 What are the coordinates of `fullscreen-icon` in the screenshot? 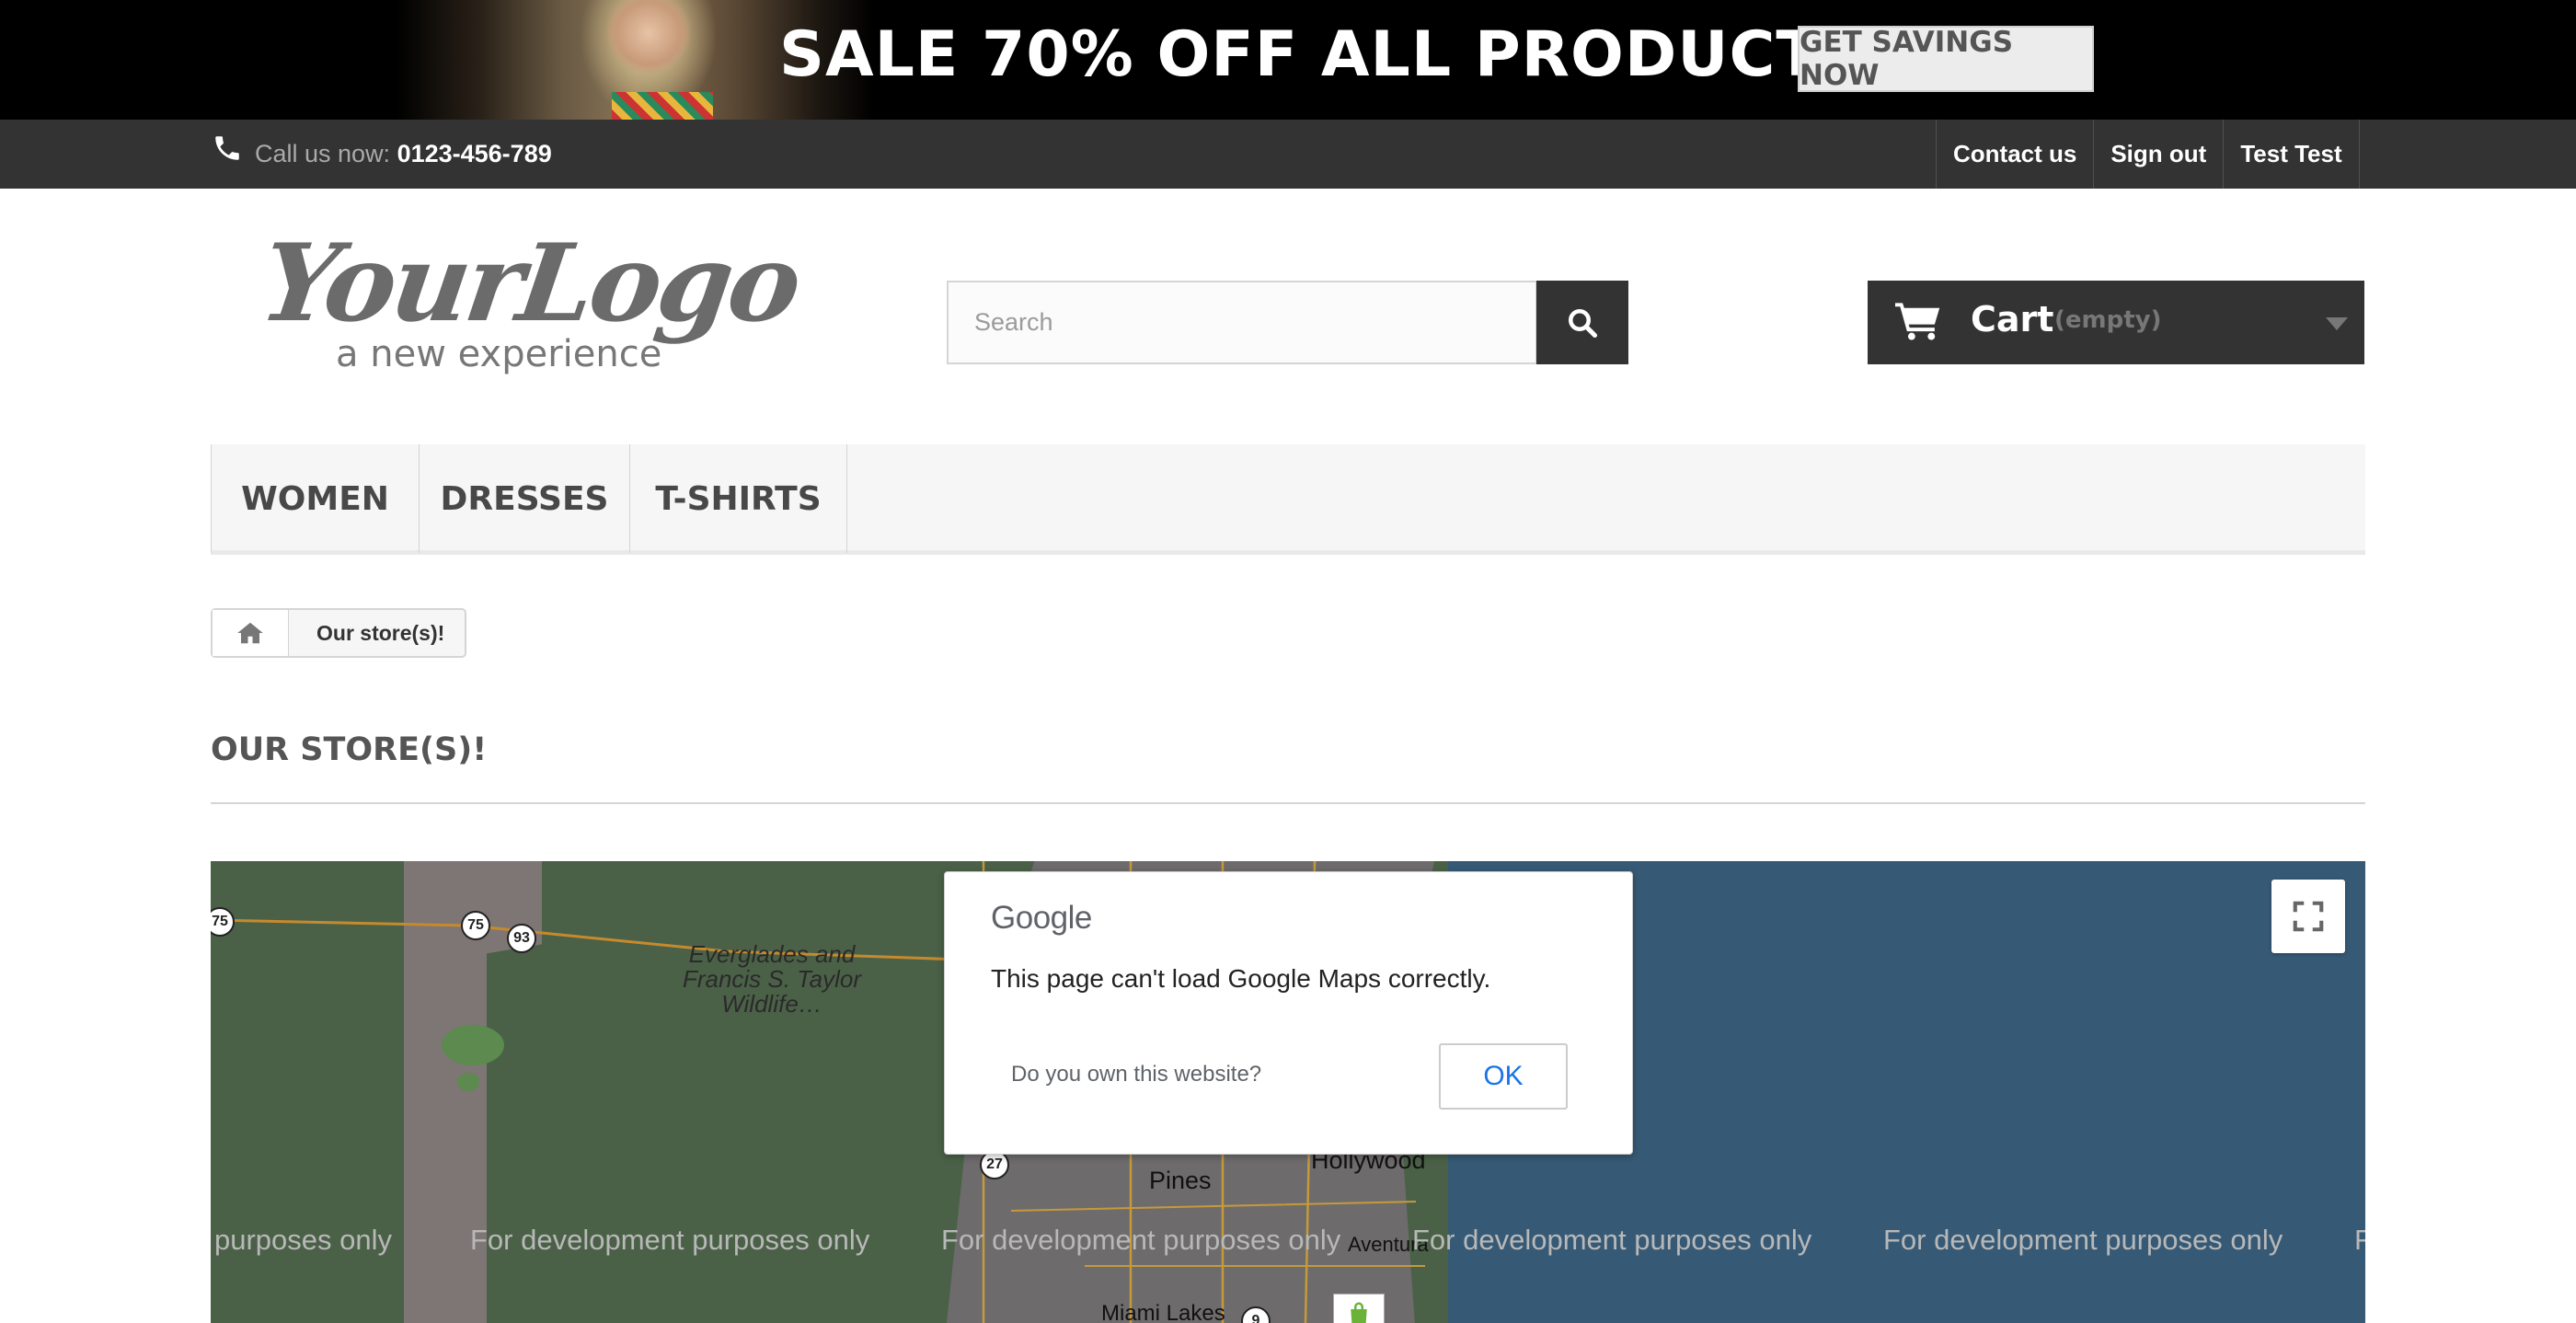 It's located at (2308, 916).